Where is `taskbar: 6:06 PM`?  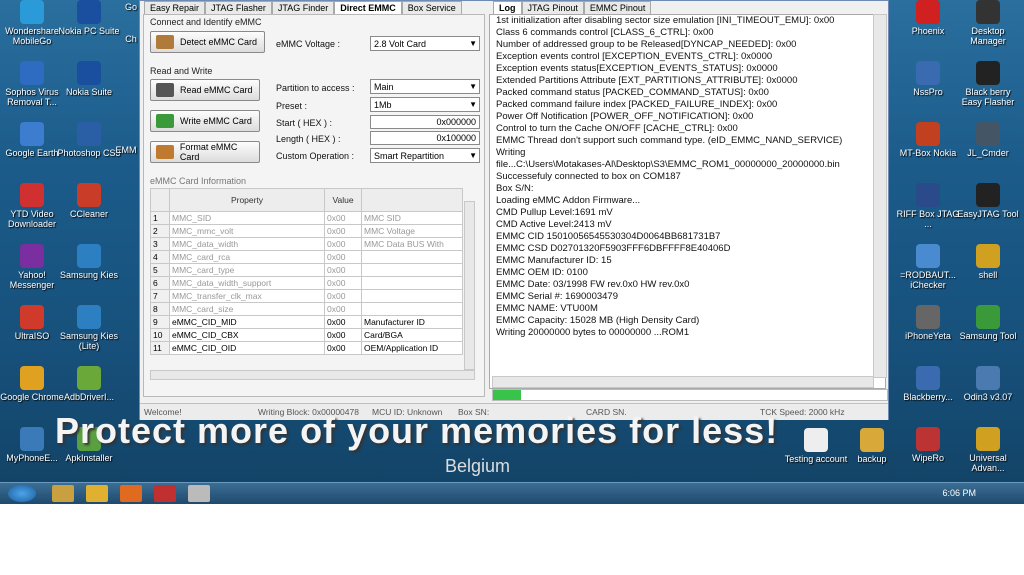 taskbar: 6:06 PM is located at coordinates (512, 493).